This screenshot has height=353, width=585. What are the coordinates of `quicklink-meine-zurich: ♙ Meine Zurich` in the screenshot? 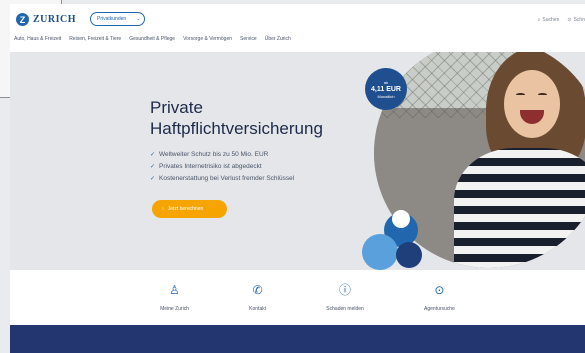 It's located at (174, 297).